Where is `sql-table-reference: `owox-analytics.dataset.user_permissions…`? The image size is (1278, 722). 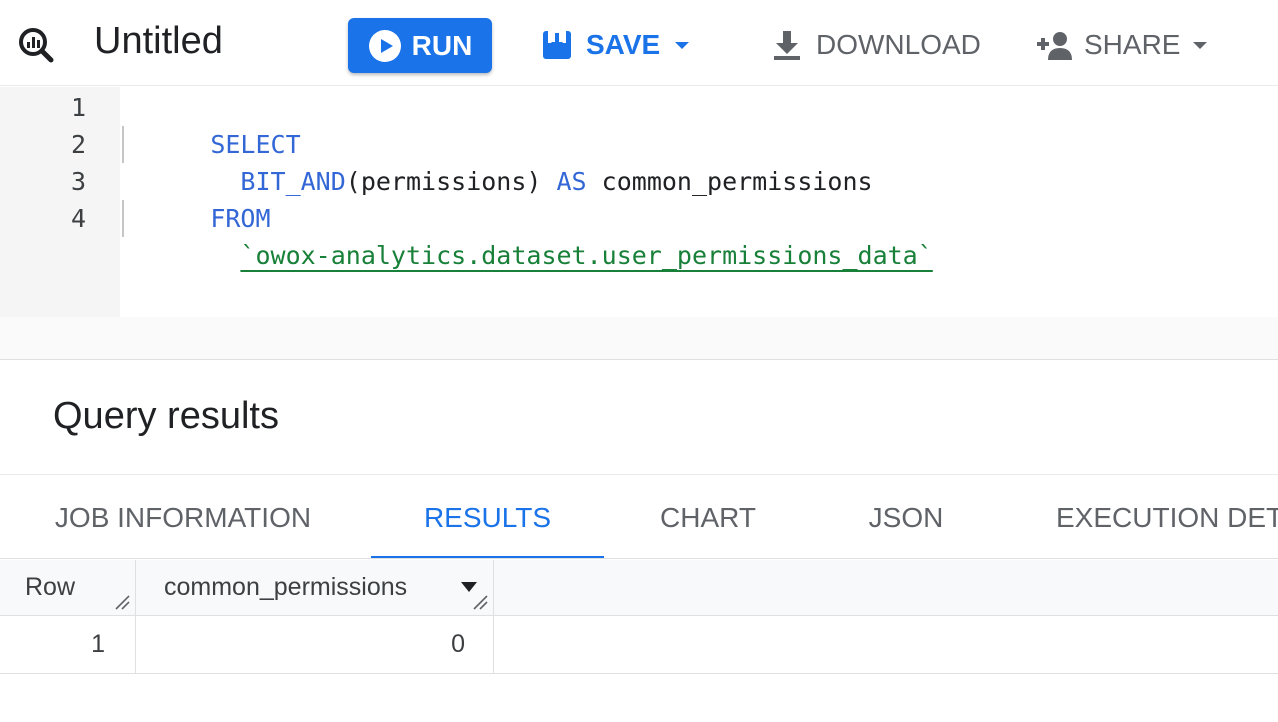 sql-table-reference: `owox-analytics.dataset.user_permissions… is located at coordinates (586, 255).